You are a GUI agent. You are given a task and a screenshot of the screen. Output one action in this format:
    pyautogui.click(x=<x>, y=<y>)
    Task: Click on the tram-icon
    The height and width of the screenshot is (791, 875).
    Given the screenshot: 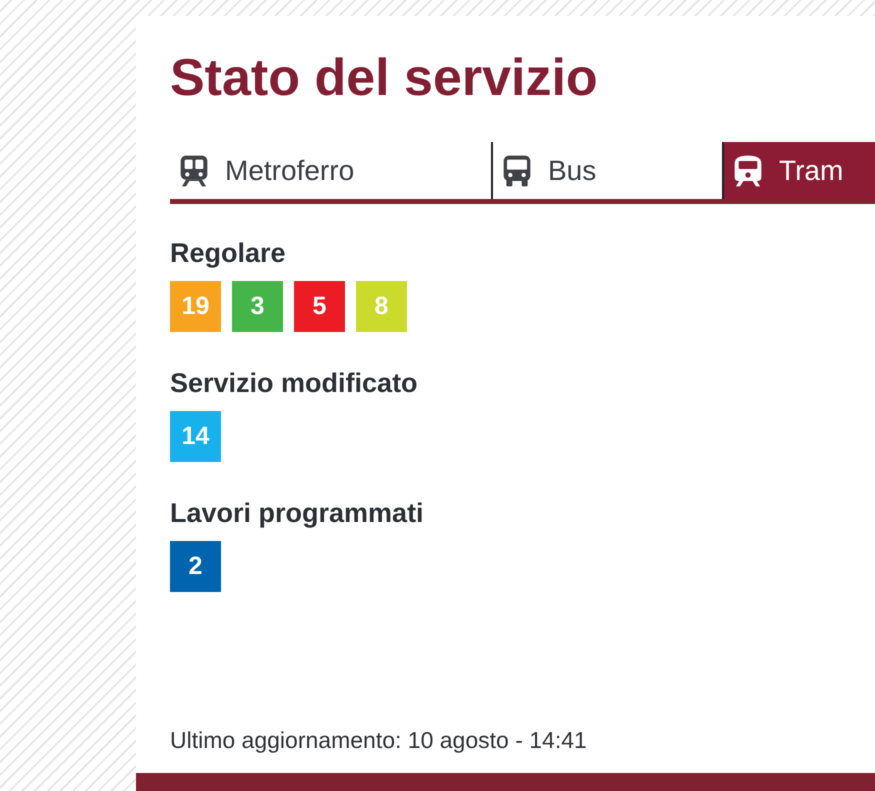 What is the action you would take?
    pyautogui.click(x=748, y=170)
    